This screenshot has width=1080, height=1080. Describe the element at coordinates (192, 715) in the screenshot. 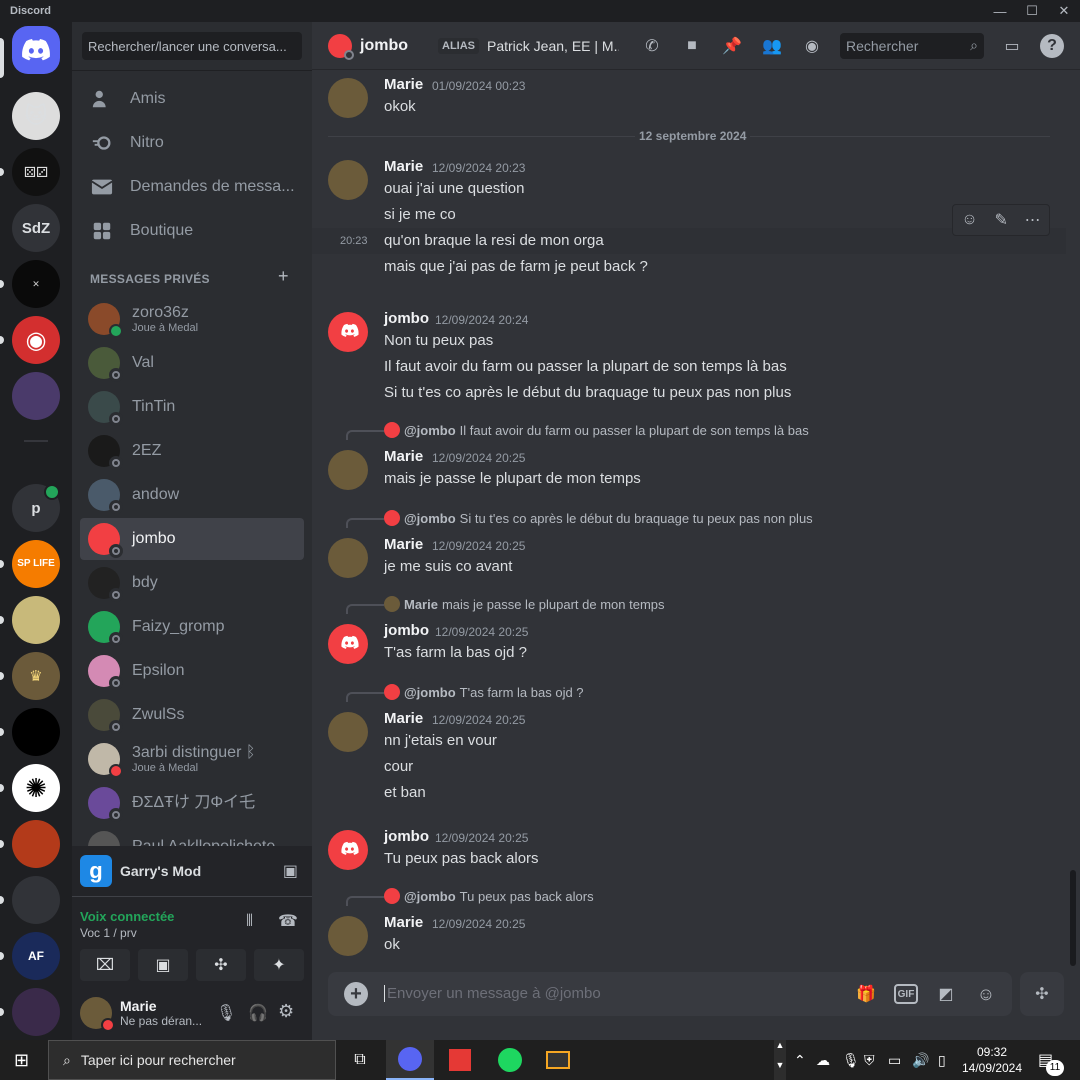

I see `dm-item: ZwulSs` at that location.